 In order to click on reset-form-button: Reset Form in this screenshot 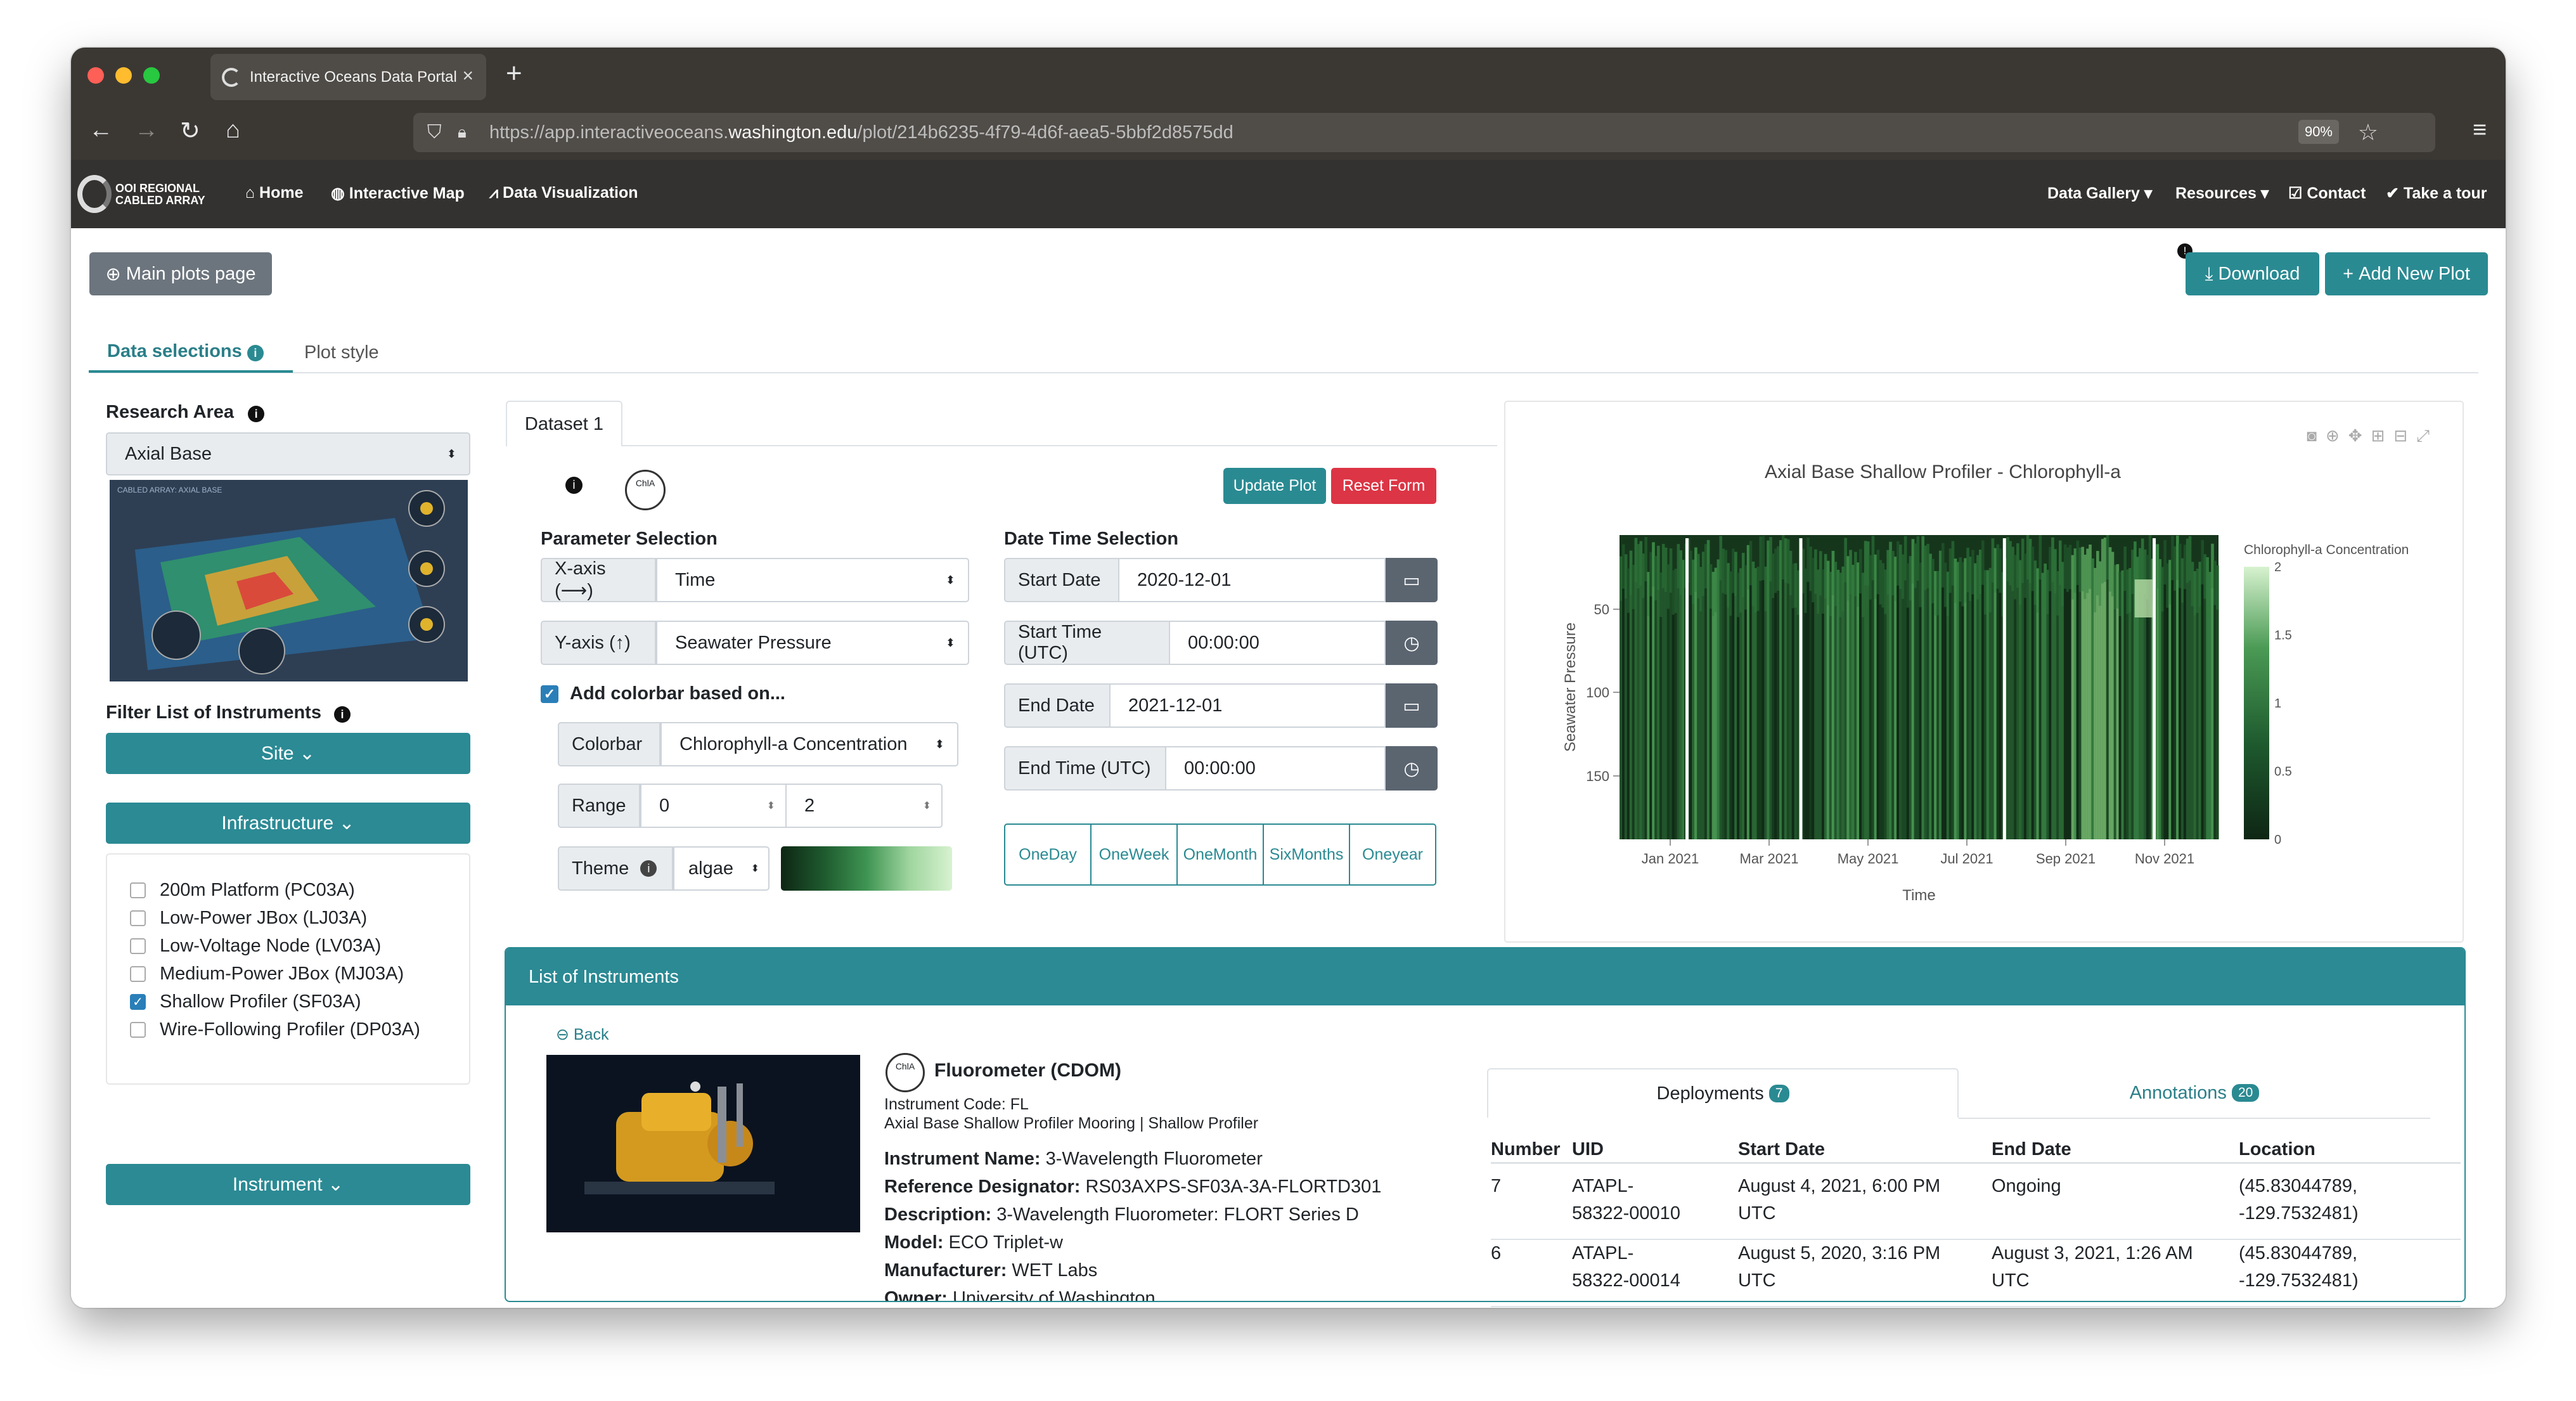, I will do `click(1383, 486)`.